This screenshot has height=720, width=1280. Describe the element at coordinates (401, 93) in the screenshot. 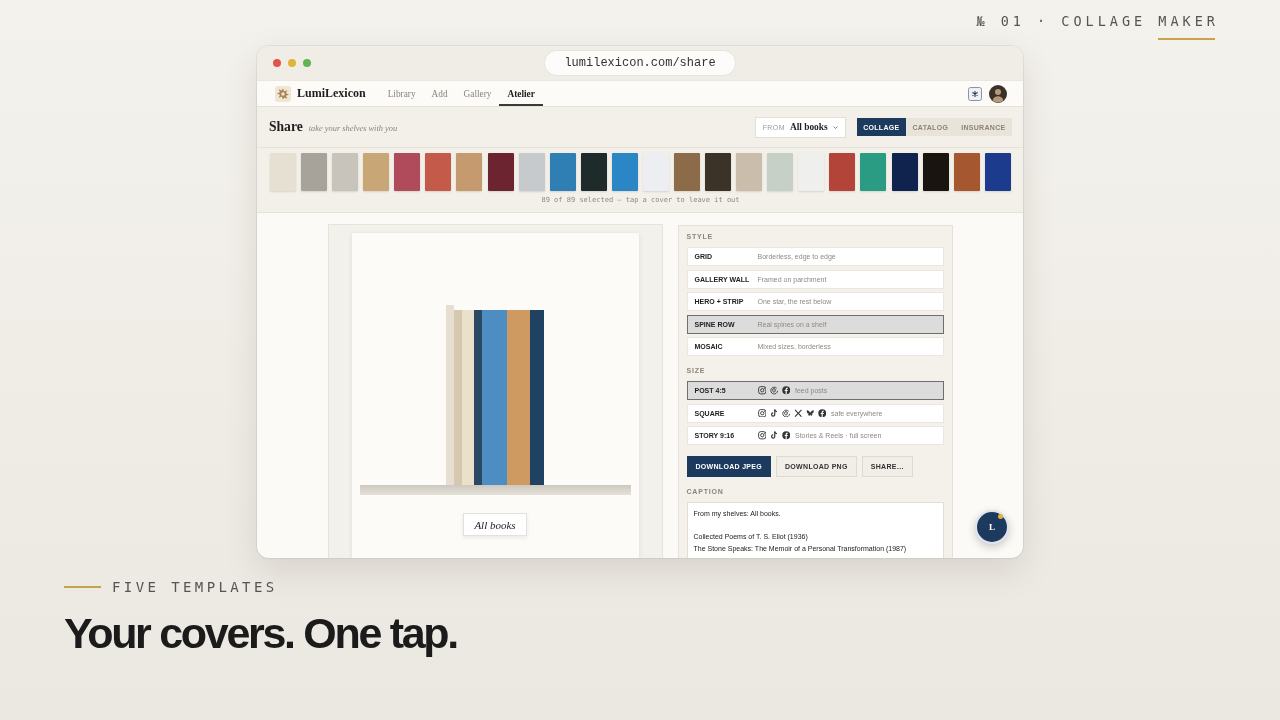

I see `nav-tab: Library` at that location.